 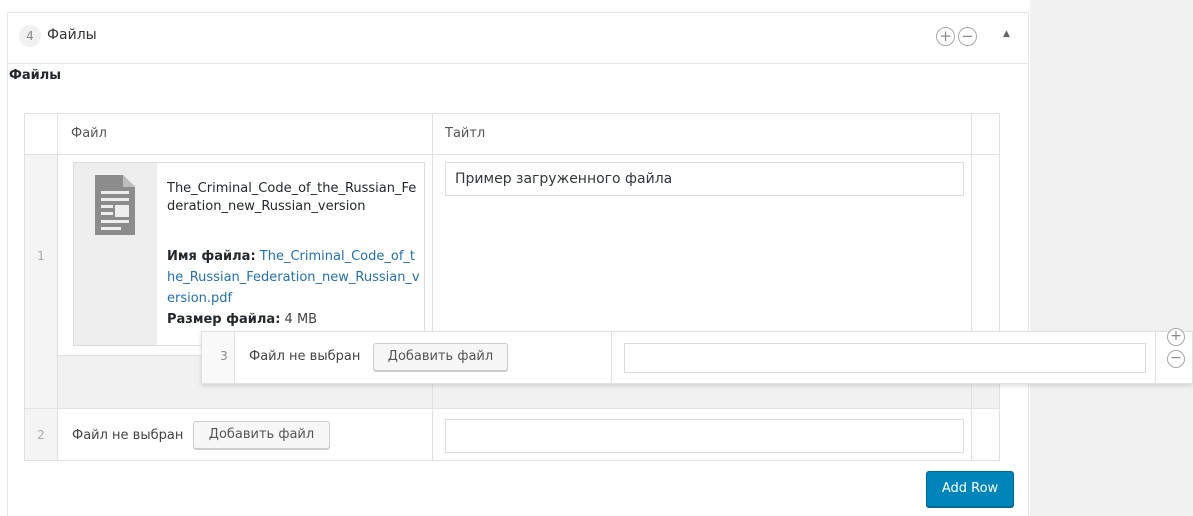 What do you see at coordinates (224, 356) in the screenshot?
I see `row-index: 3` at bounding box center [224, 356].